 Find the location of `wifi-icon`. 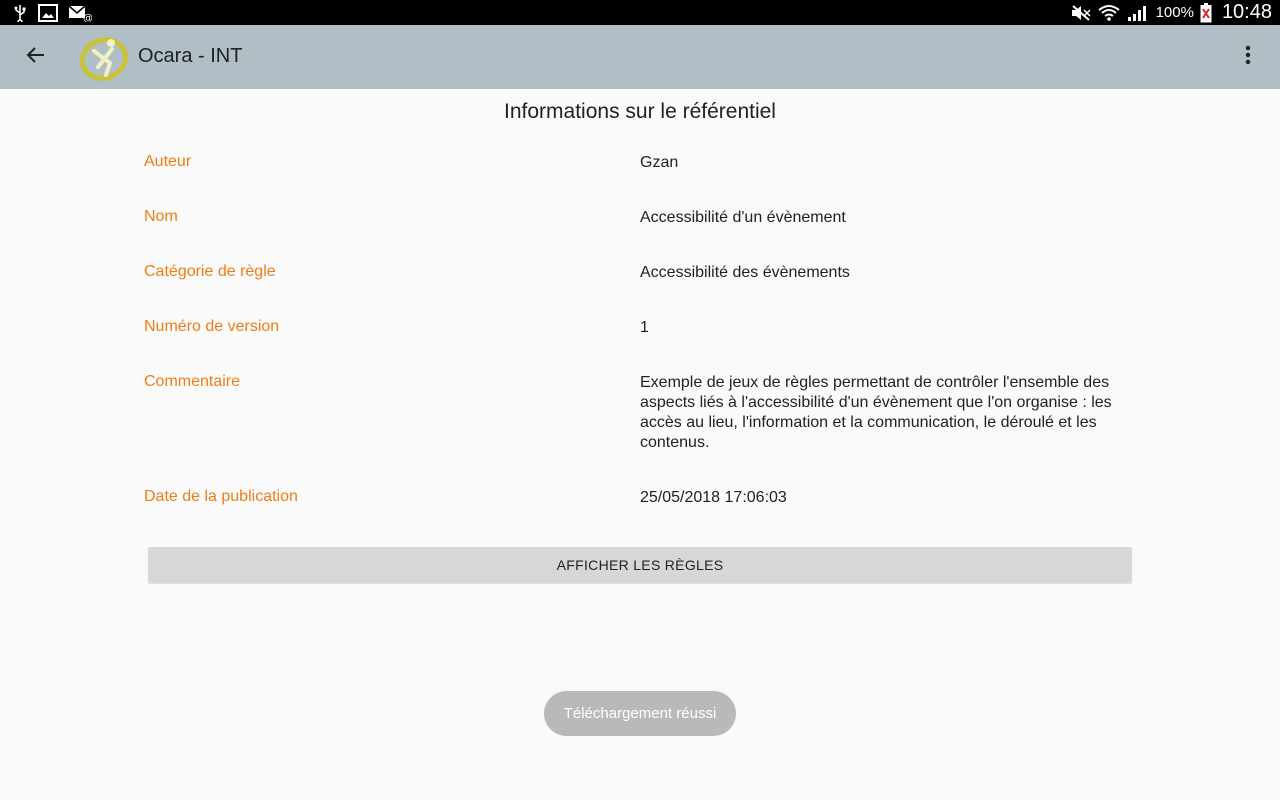

wifi-icon is located at coordinates (1108, 13).